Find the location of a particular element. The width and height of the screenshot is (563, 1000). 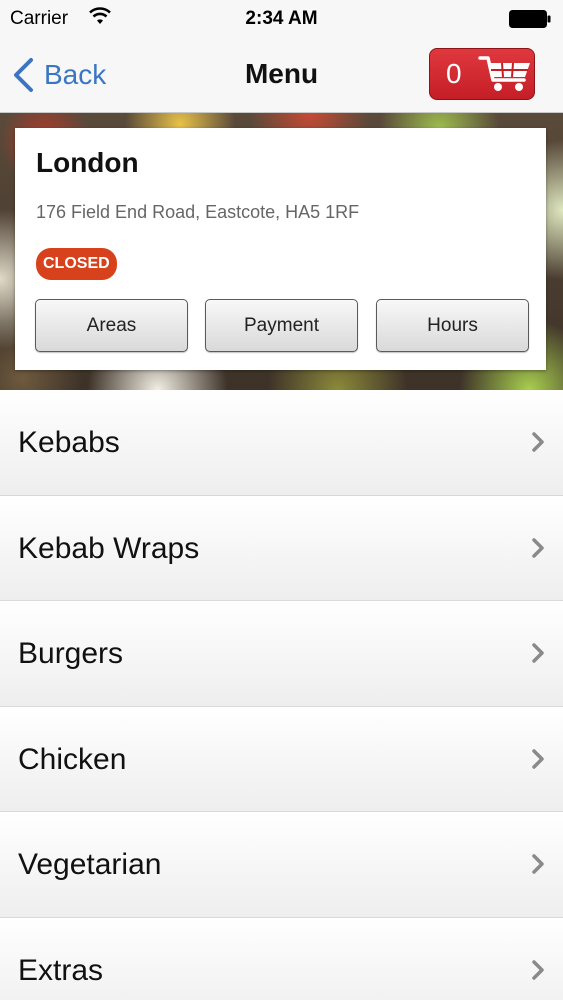

menu-item-burgers: Burgers is located at coordinates (281, 654).